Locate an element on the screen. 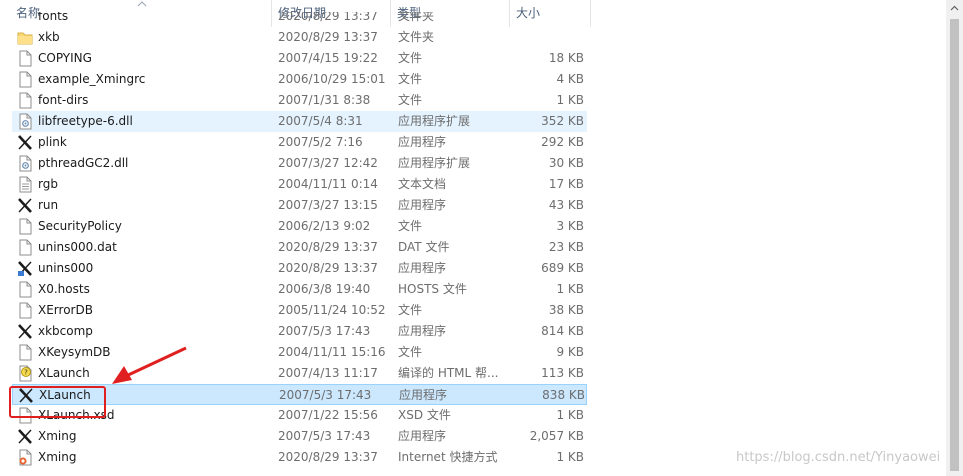 The height and width of the screenshot is (476, 963). list-item: unins000 2020/8/29 13:37 应用程序 689 KB is located at coordinates (299, 268).